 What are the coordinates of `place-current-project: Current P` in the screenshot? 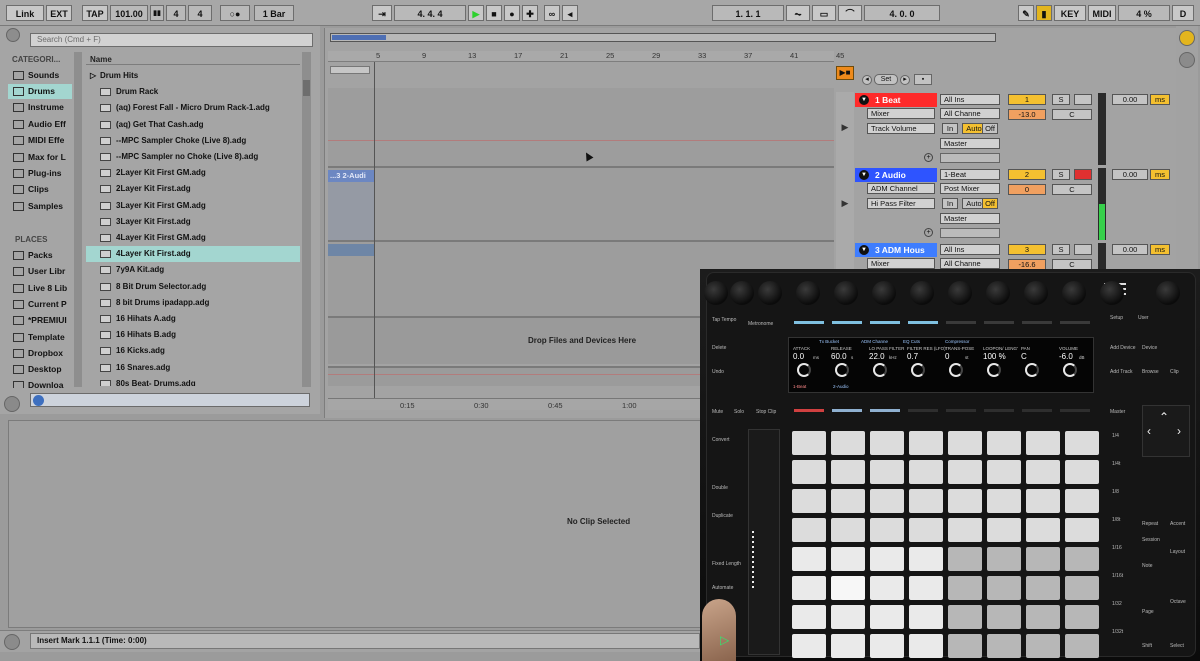 It's located at (40, 304).